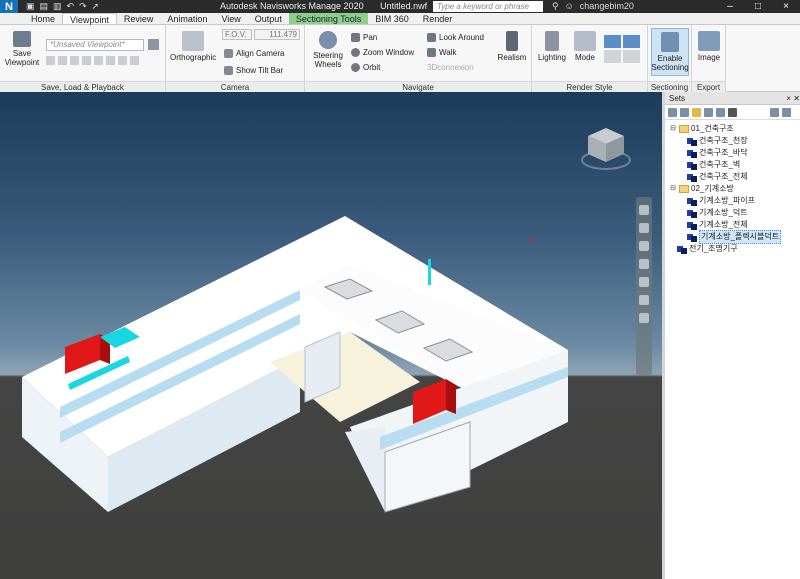 The height and width of the screenshot is (579, 800). What do you see at coordinates (418, 86) in the screenshot?
I see `group-label-navigate: Navigate` at bounding box center [418, 86].